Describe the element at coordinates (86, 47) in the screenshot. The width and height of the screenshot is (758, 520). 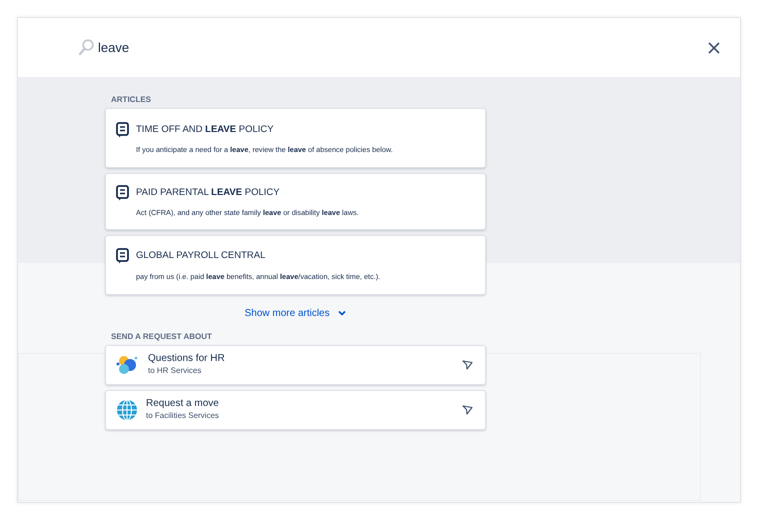
I see `search-icon` at that location.